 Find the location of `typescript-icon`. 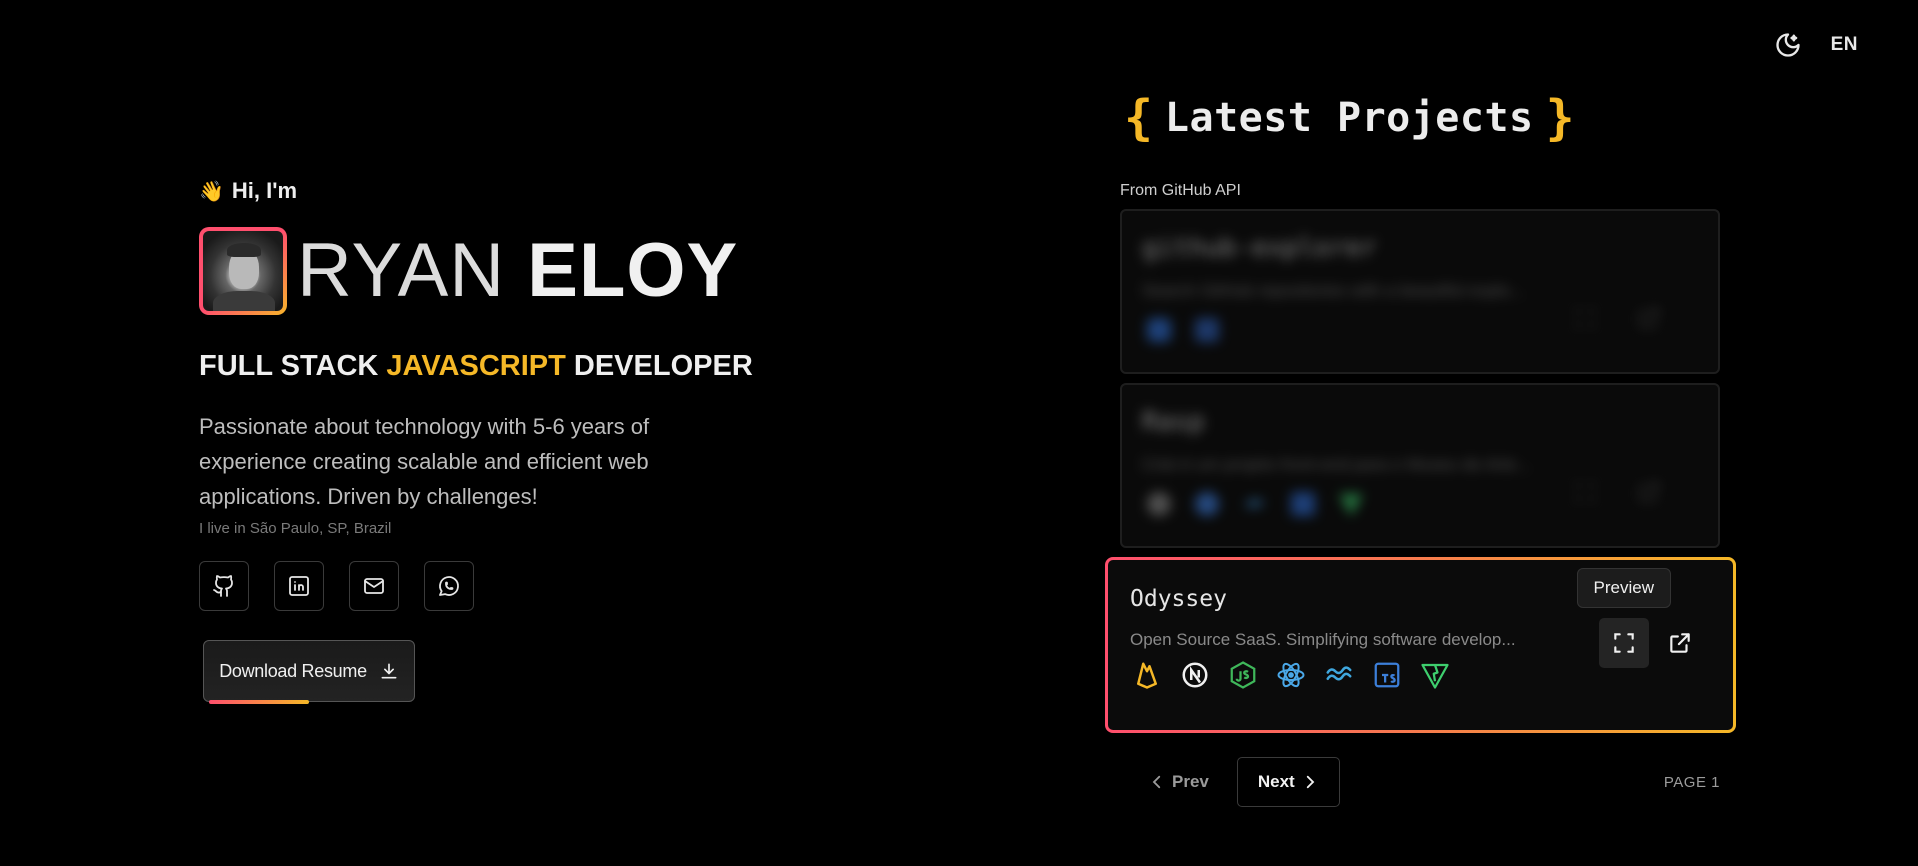

typescript-icon is located at coordinates (1387, 675).